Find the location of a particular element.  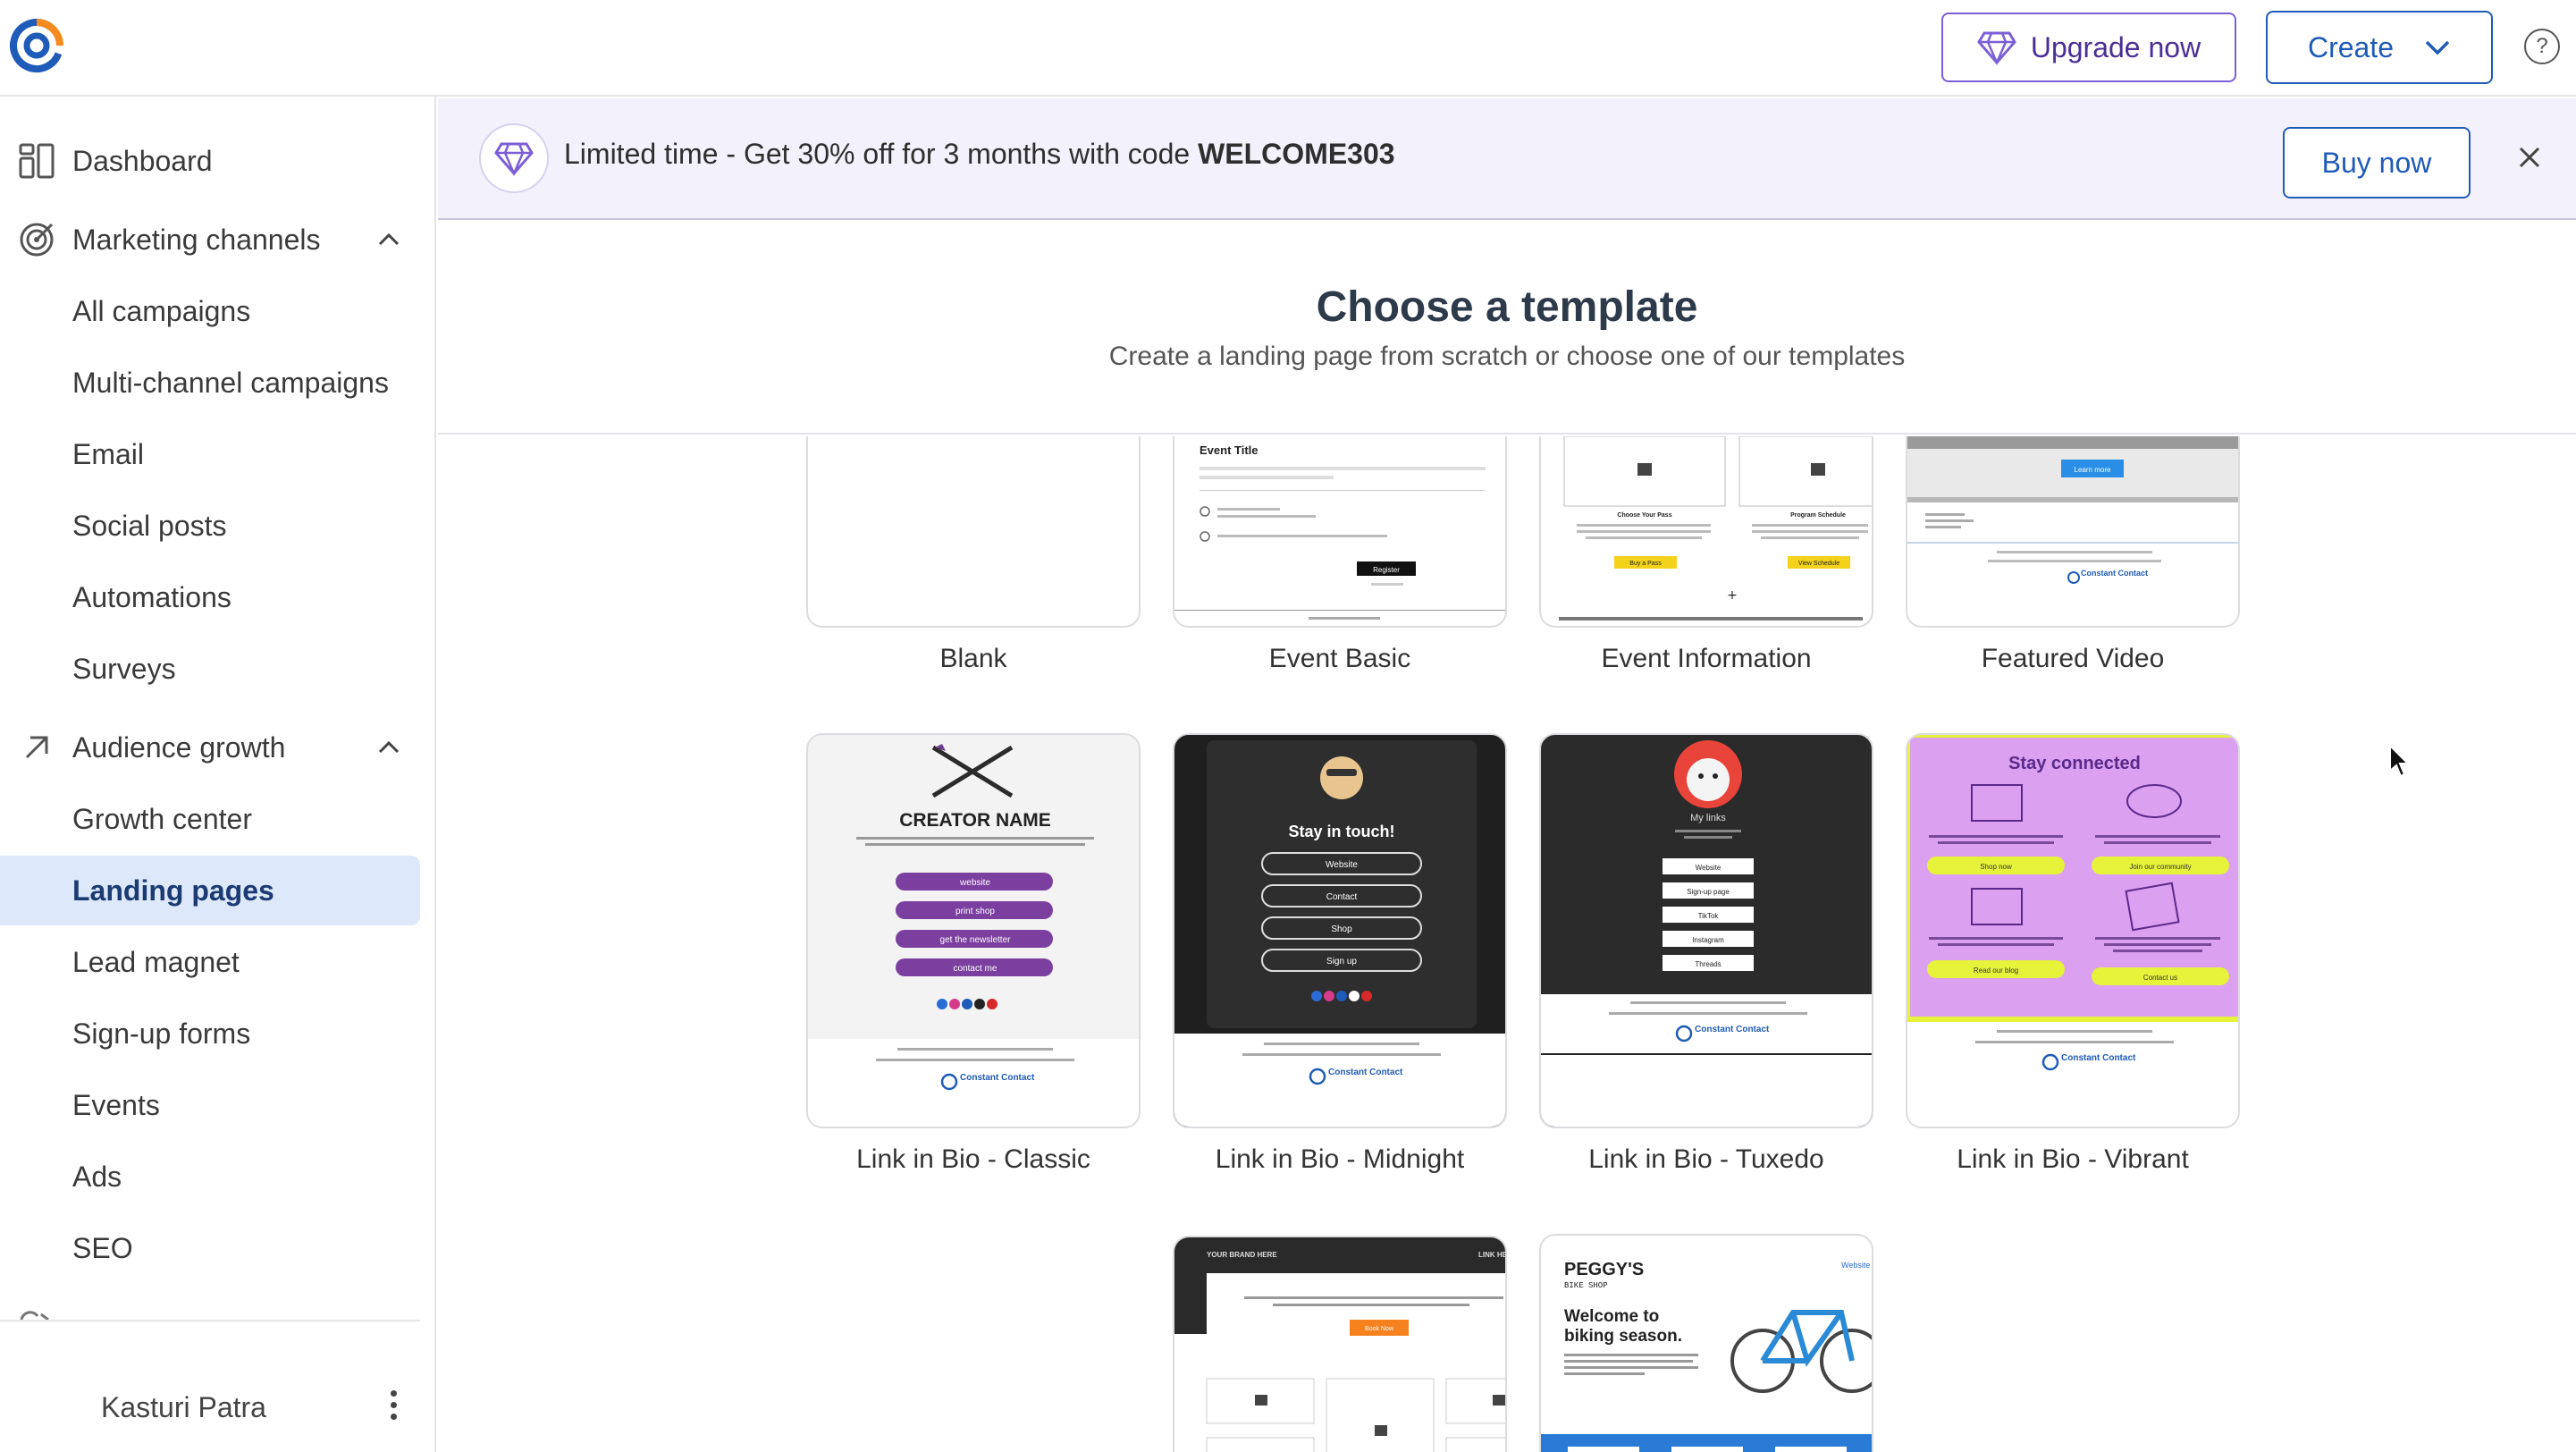

sidebar-item-email: Email is located at coordinates (210, 454).